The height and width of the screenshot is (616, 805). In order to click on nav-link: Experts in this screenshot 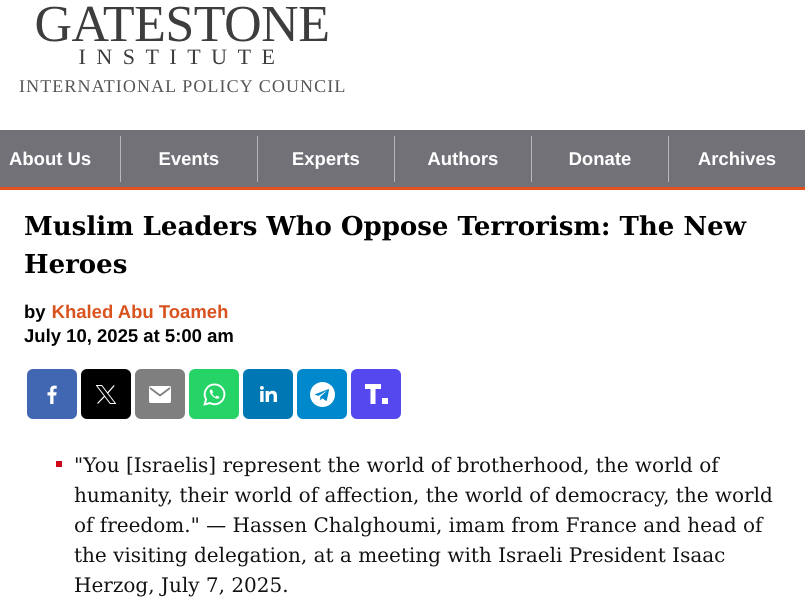, I will do `click(325, 159)`.